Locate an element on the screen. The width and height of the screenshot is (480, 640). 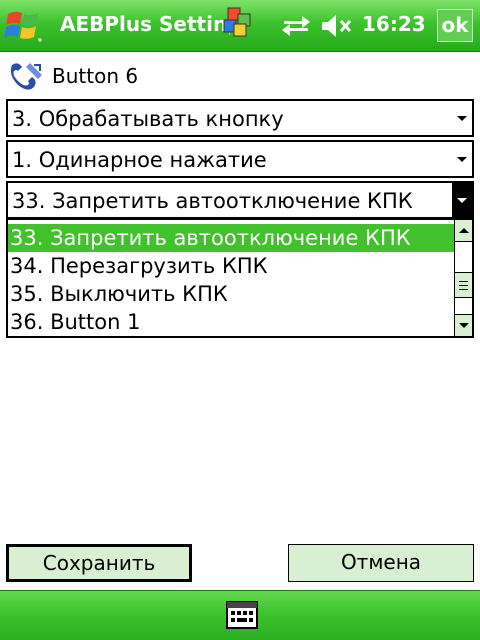
app-title: AEBPlus Setting is located at coordinates (145, 24).